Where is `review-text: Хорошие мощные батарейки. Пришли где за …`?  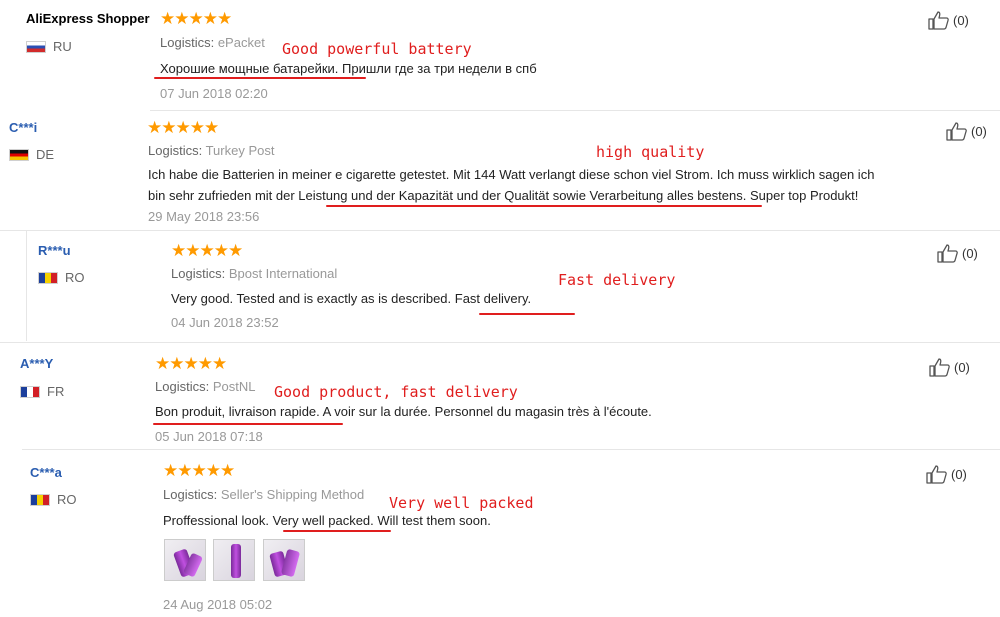 review-text: Хорошие мощные батарейки. Пришли где за … is located at coordinates (348, 68).